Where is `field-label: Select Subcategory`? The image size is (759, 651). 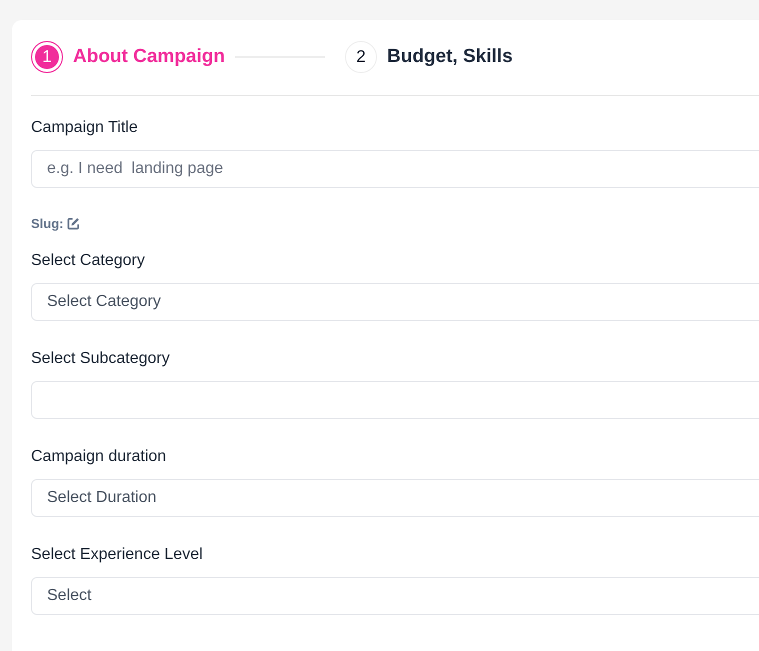
field-label: Select Subcategory is located at coordinates (101, 359).